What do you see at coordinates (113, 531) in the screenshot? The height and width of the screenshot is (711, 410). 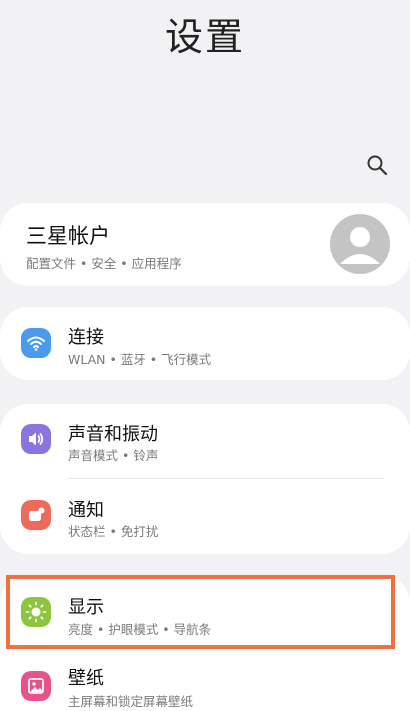 I see `item-subtitle: 状态栏 • 免打扰` at bounding box center [113, 531].